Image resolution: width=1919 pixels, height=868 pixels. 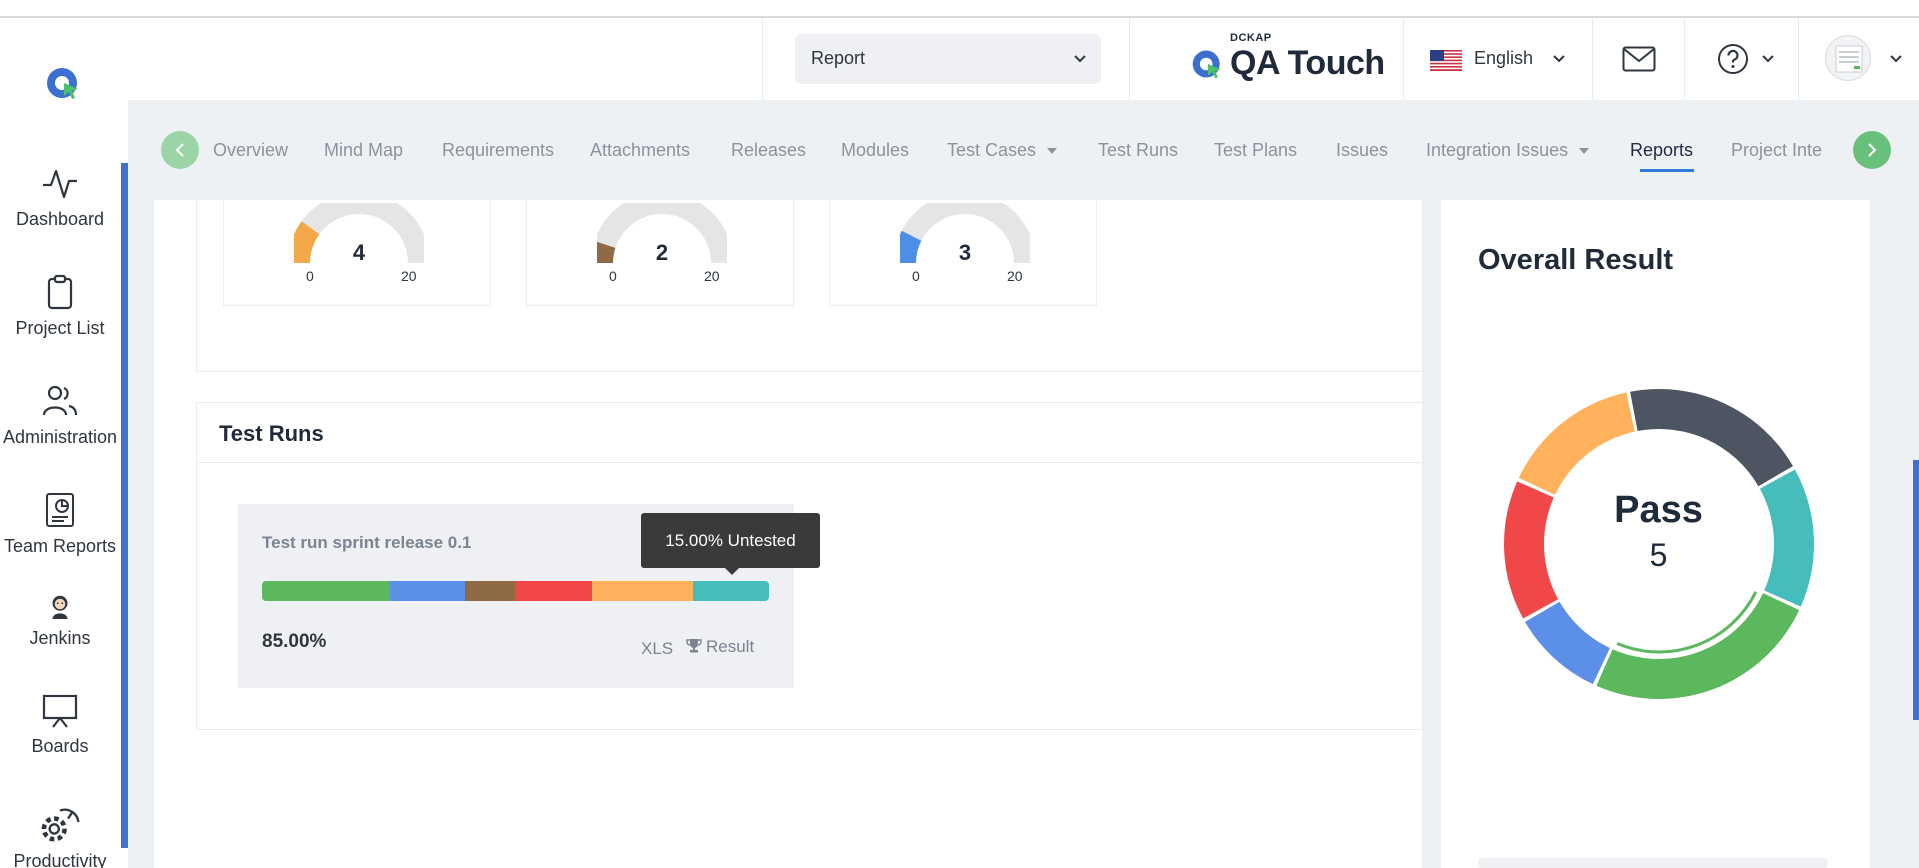 What do you see at coordinates (1002, 150) in the screenshot?
I see `tab-test-cases: Test Cases` at bounding box center [1002, 150].